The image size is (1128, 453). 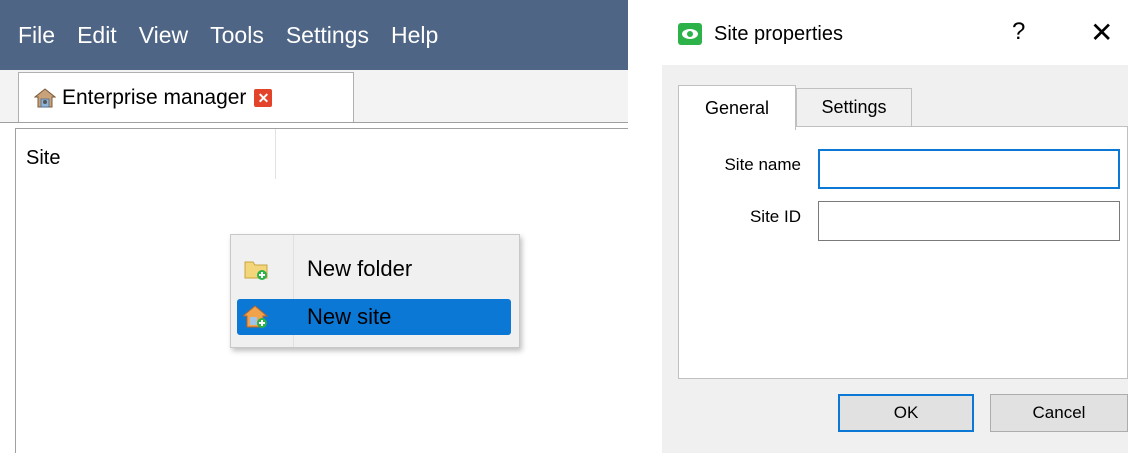 I want to click on menu-bar: File Edit View Tools Settings Help, so click(x=314, y=35).